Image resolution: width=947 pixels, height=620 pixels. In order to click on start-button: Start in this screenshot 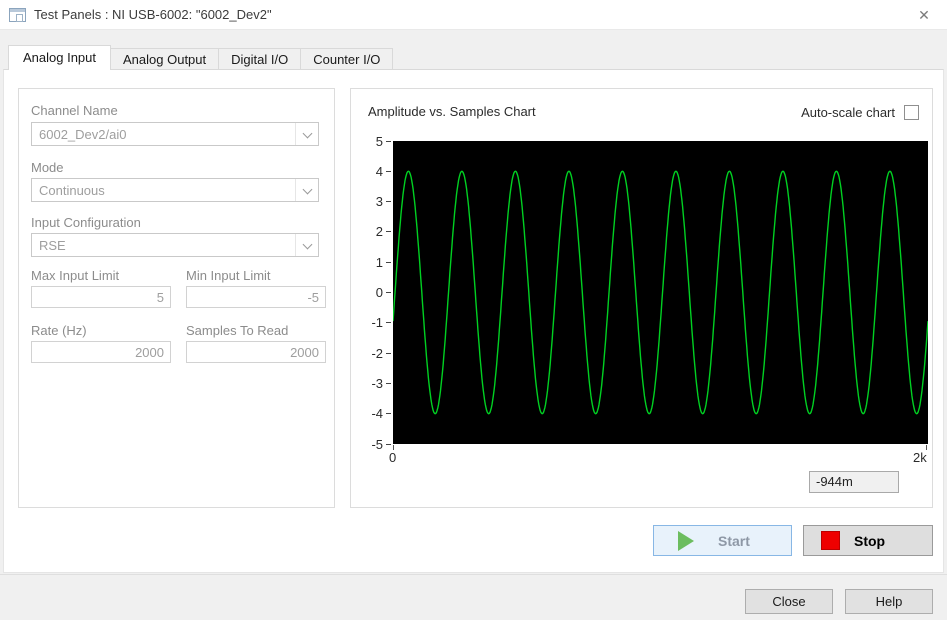, I will do `click(722, 540)`.